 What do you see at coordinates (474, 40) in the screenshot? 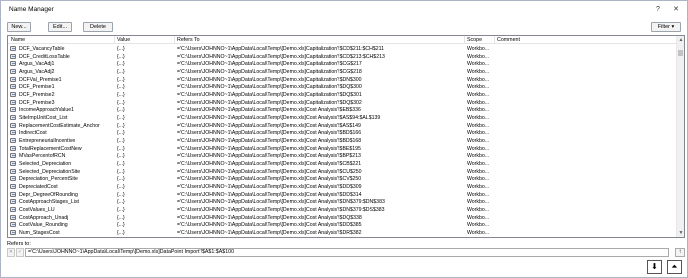
I see `col-header-scope: Scope` at bounding box center [474, 40].